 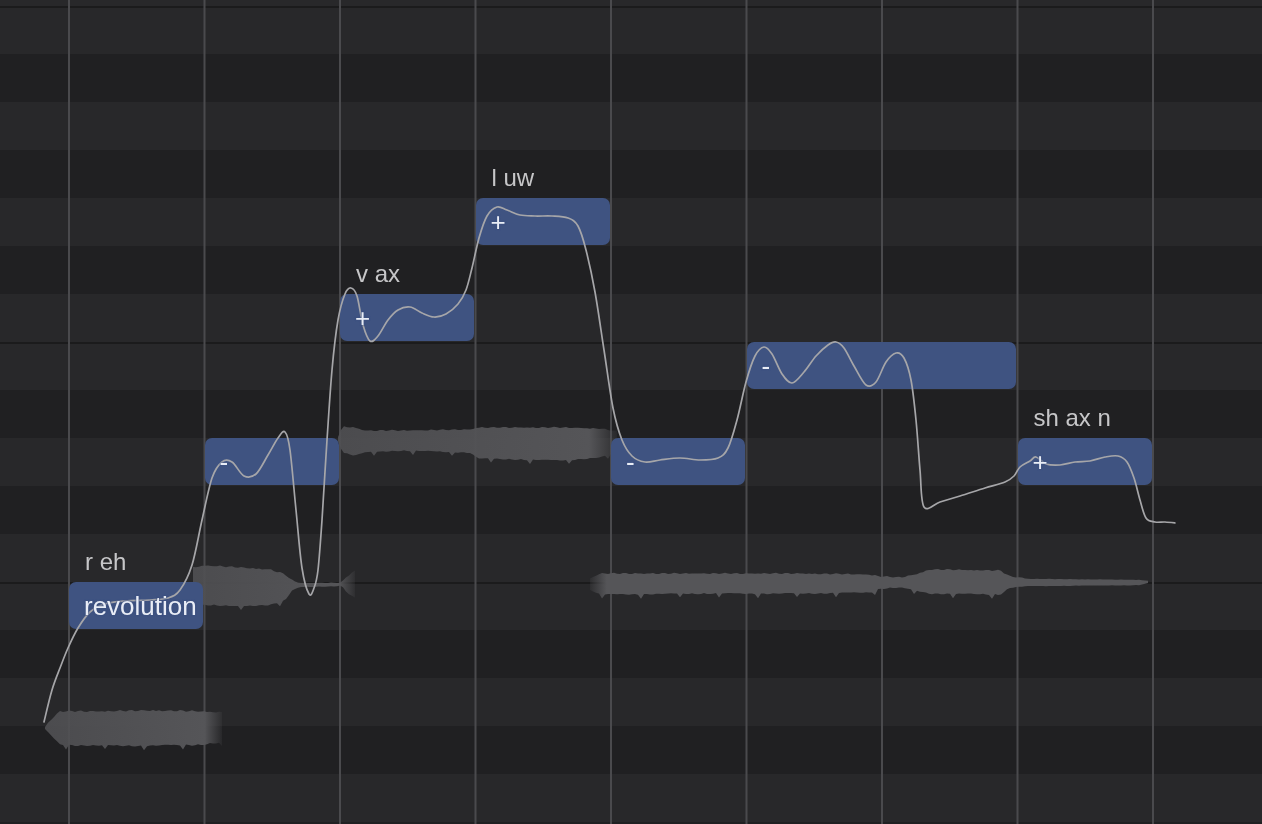 I want to click on phoneme-label: sh ax n, so click(x=1072, y=418).